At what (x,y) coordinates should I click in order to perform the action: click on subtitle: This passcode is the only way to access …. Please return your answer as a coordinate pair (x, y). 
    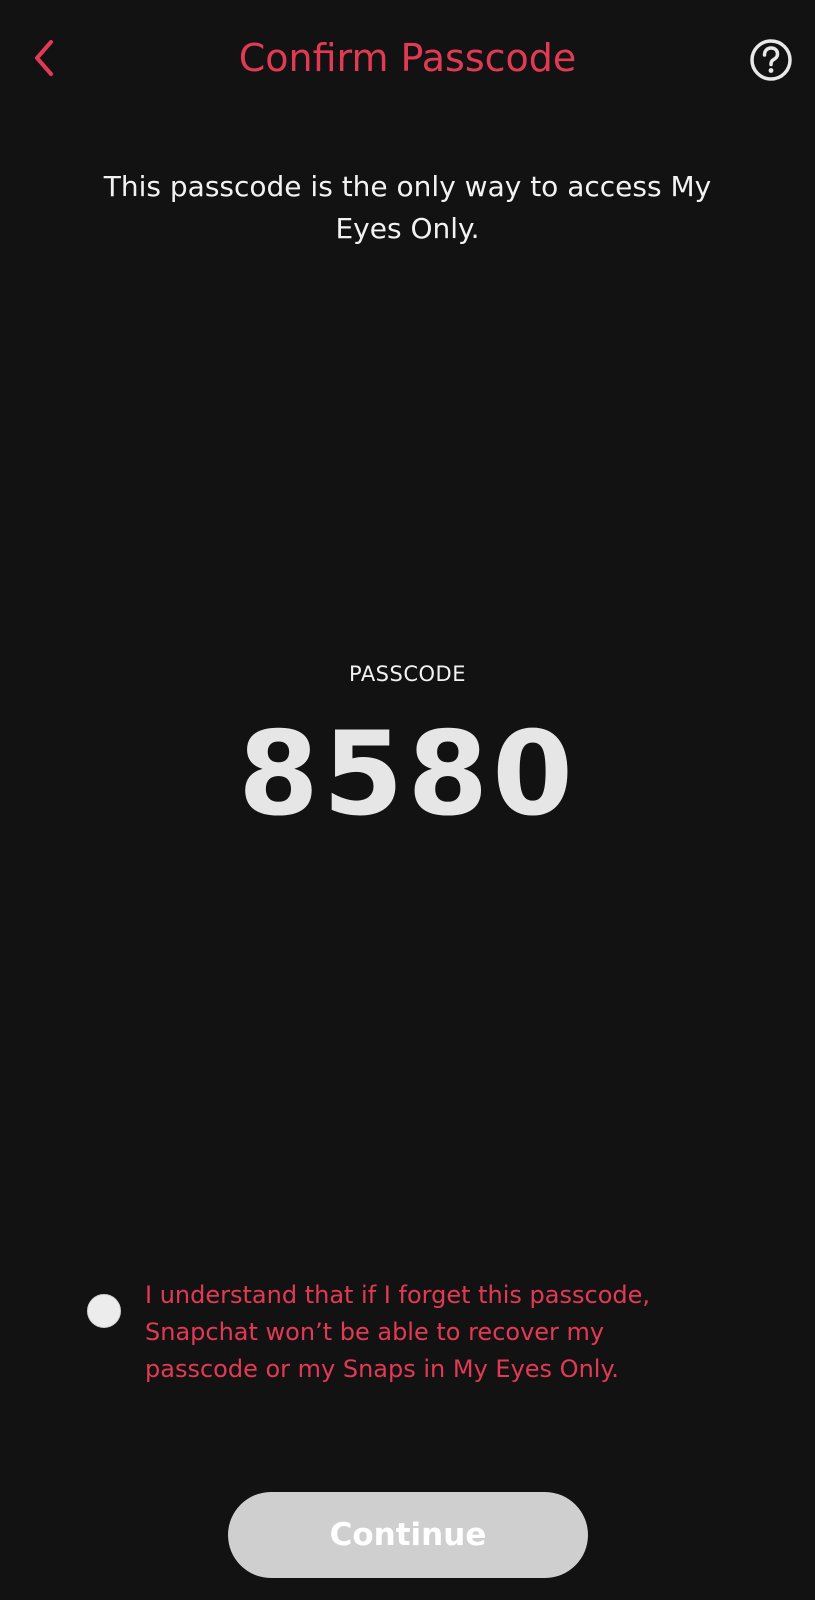
    Looking at the image, I should click on (407, 207).